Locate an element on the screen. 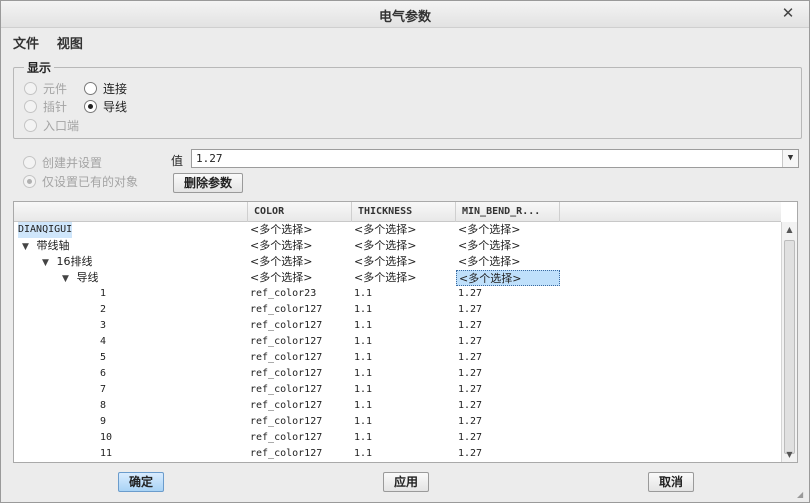  scroll-down-icon: ▼ is located at coordinates (789, 454).